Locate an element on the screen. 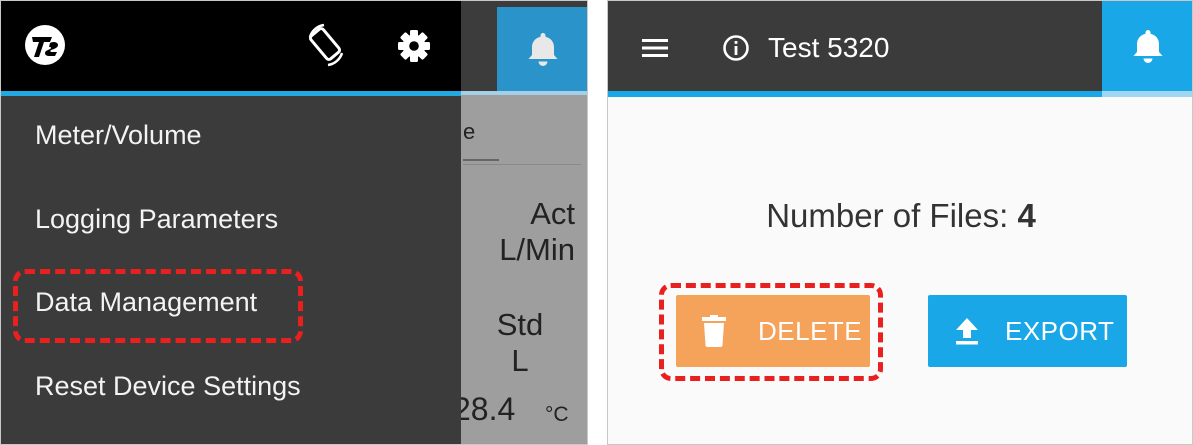 This screenshot has height=445, width=1193. background-tab-indicator is located at coordinates (481, 160).